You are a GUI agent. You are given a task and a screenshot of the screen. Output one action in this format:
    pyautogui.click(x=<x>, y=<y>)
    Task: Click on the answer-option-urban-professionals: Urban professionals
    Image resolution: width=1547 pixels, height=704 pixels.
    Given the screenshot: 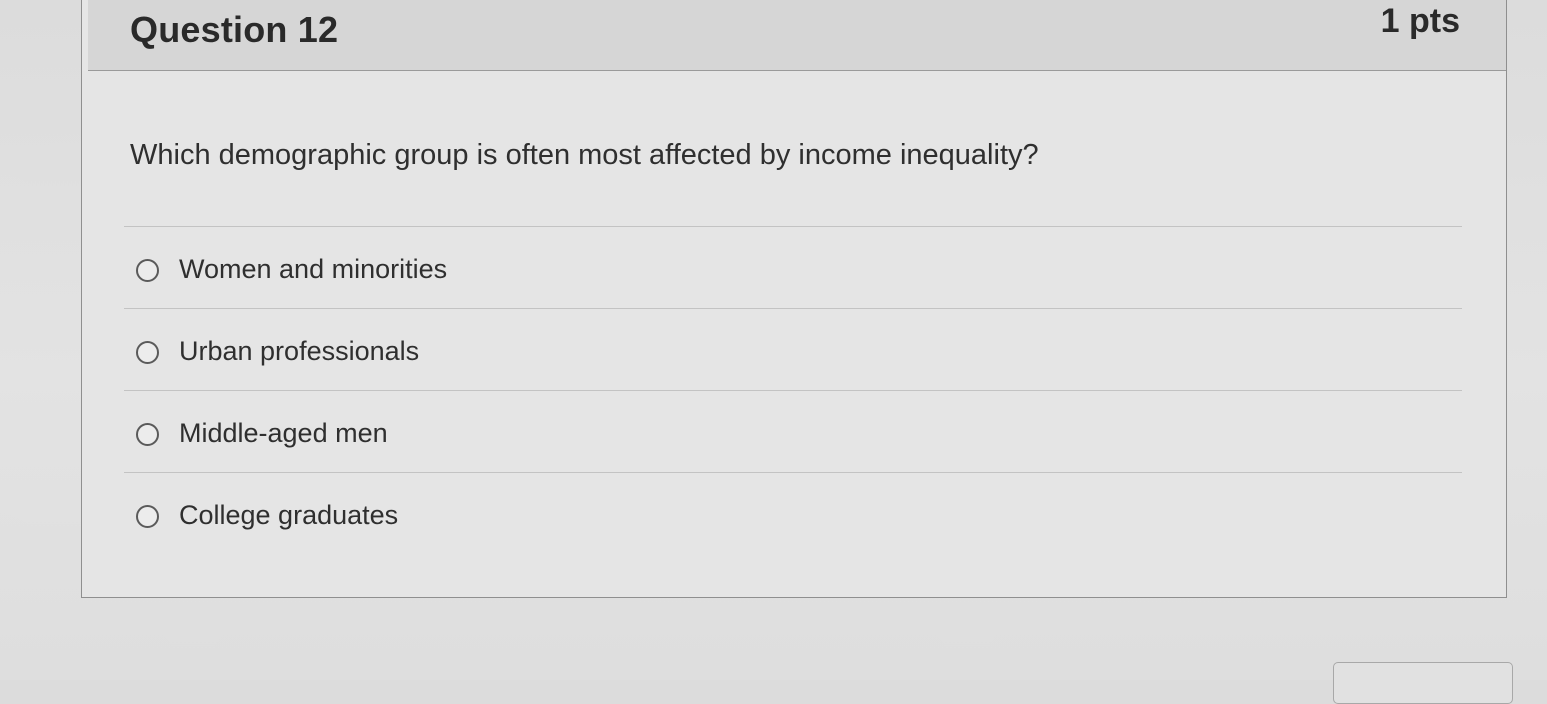 What is the action you would take?
    pyautogui.click(x=793, y=349)
    